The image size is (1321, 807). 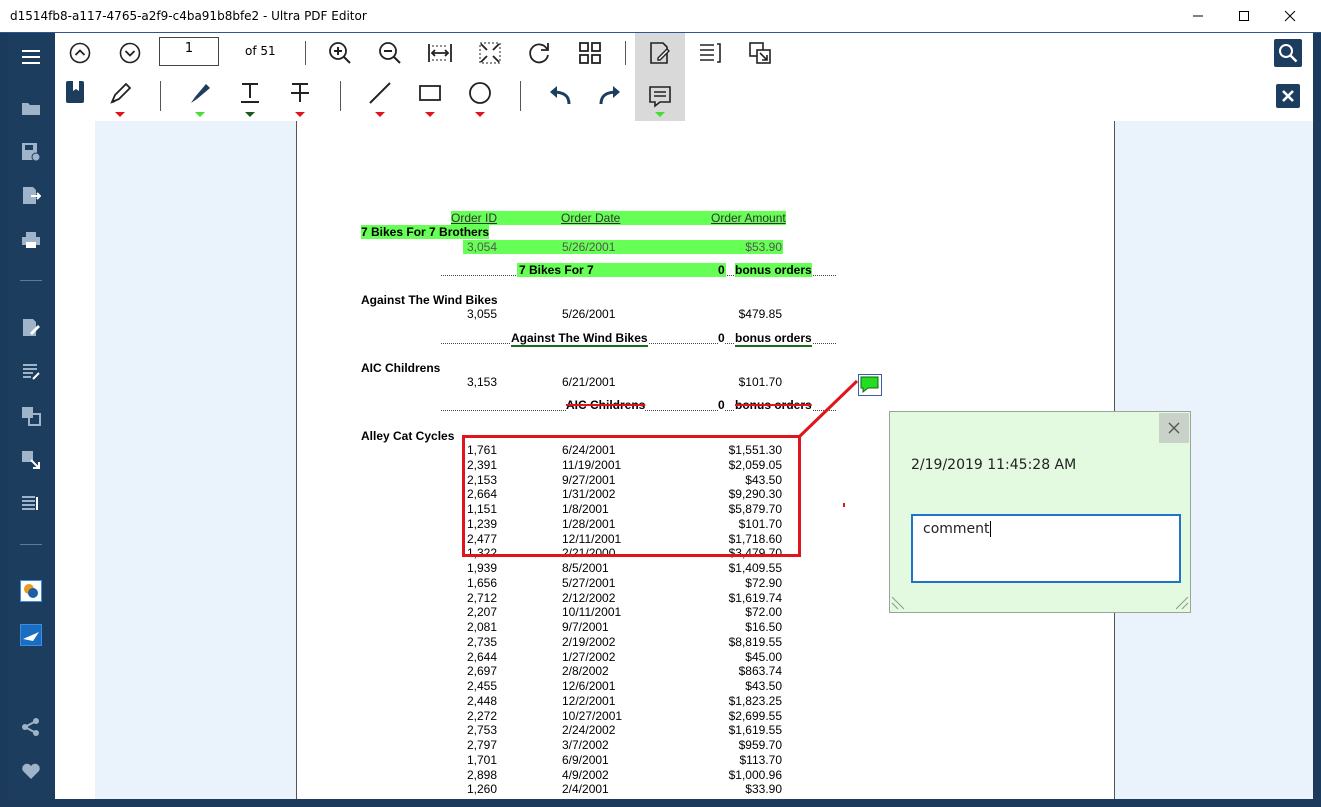 I want to click on circle-icon, so click(x=480, y=93).